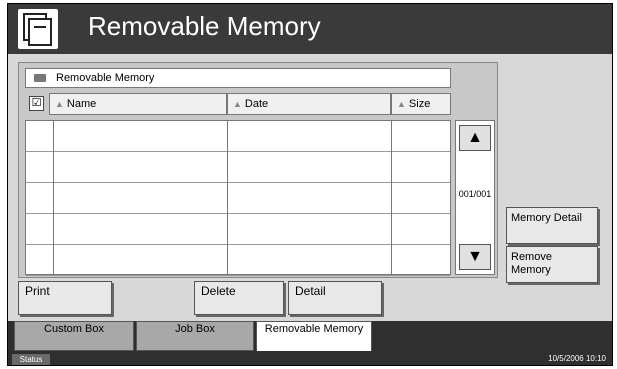 The width and height of the screenshot is (617, 369). I want to click on page-indicator: 001/001, so click(475, 194).